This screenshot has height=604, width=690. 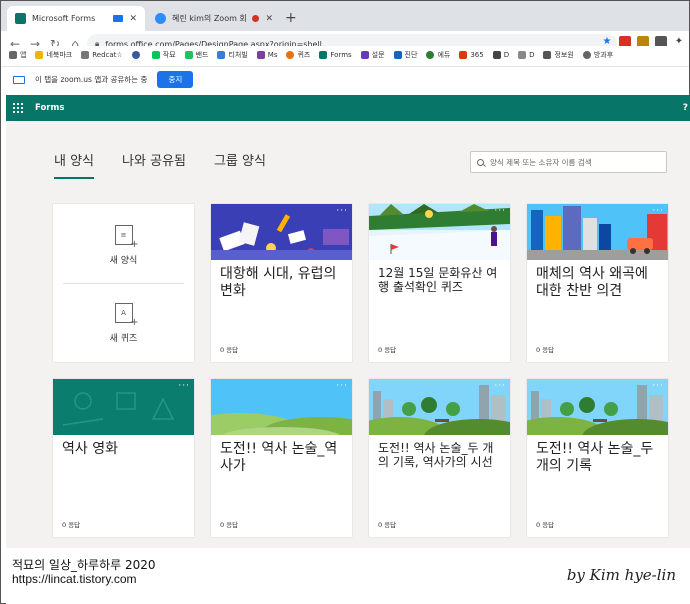 What do you see at coordinates (438, 55) in the screenshot?
I see `bookmark-item: 에듀` at bounding box center [438, 55].